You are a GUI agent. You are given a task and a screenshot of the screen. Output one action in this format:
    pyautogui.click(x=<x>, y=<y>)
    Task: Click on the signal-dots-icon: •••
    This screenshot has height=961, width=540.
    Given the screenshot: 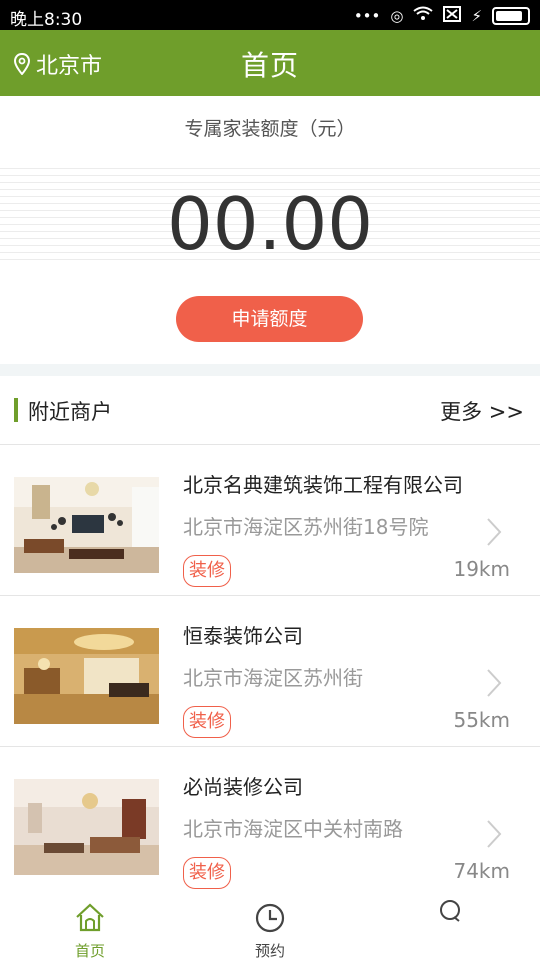 What is the action you would take?
    pyautogui.click(x=367, y=16)
    